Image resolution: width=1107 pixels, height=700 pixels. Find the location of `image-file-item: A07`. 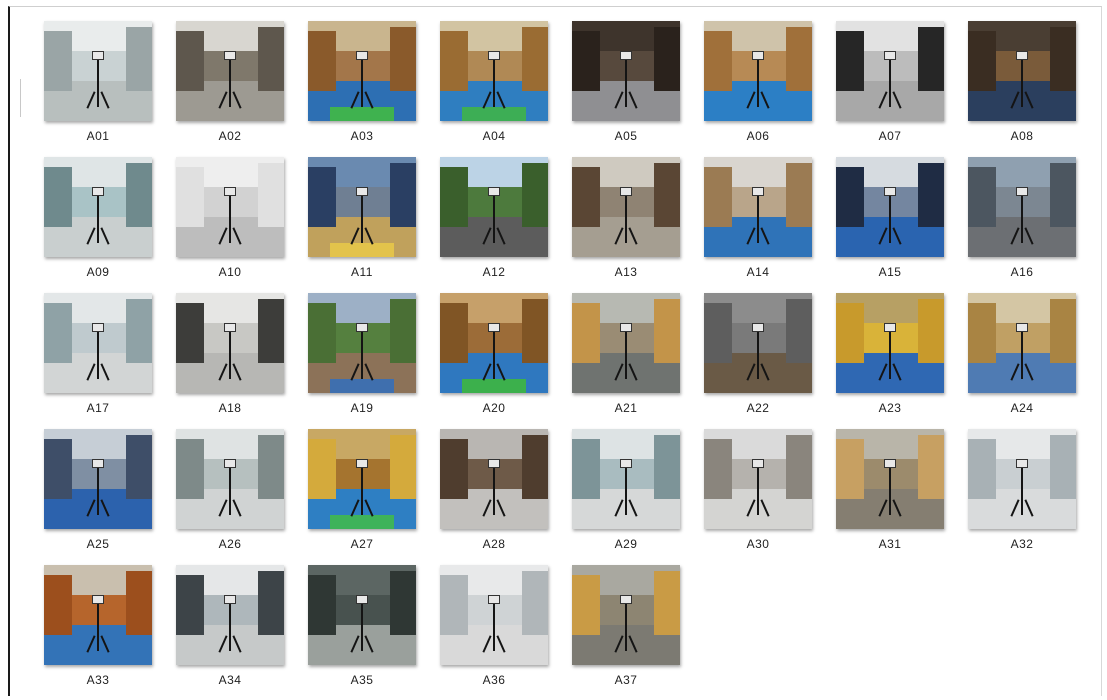

image-file-item: A07 is located at coordinates (890, 84).